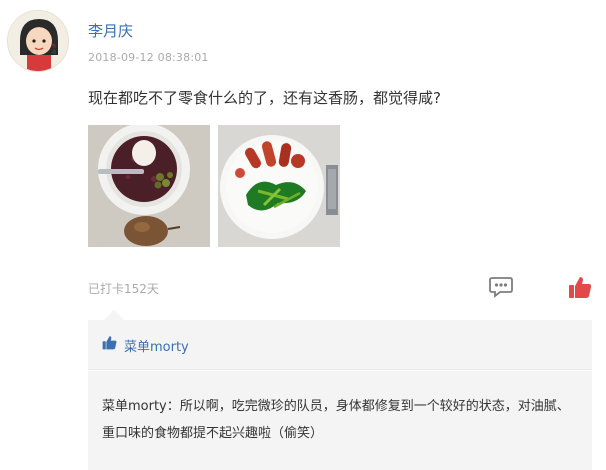 Image resolution: width=606 pixels, height=470 pixels. I want to click on photo-porridge, so click(149, 186).